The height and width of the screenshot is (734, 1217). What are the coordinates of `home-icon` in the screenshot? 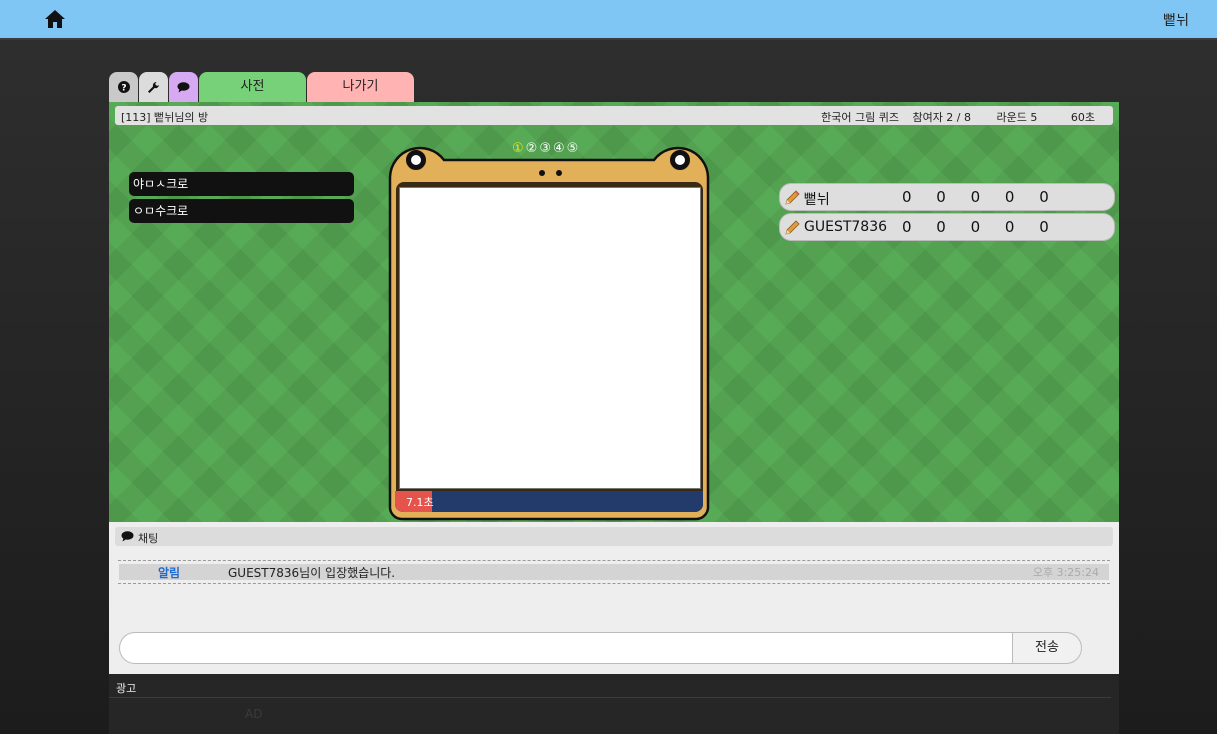 It's located at (55, 19).